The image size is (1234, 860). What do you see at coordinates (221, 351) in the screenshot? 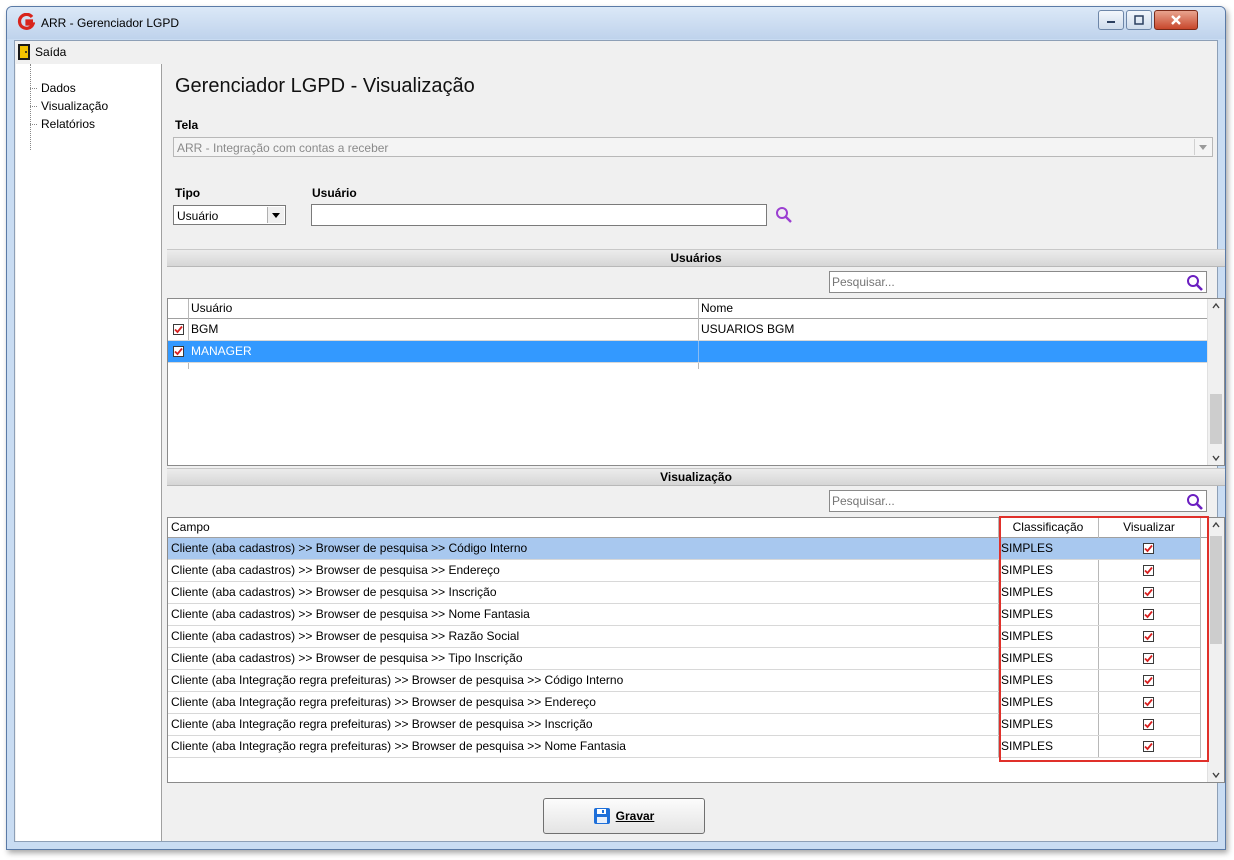
I see `cell-usuario: MANAGER` at bounding box center [221, 351].